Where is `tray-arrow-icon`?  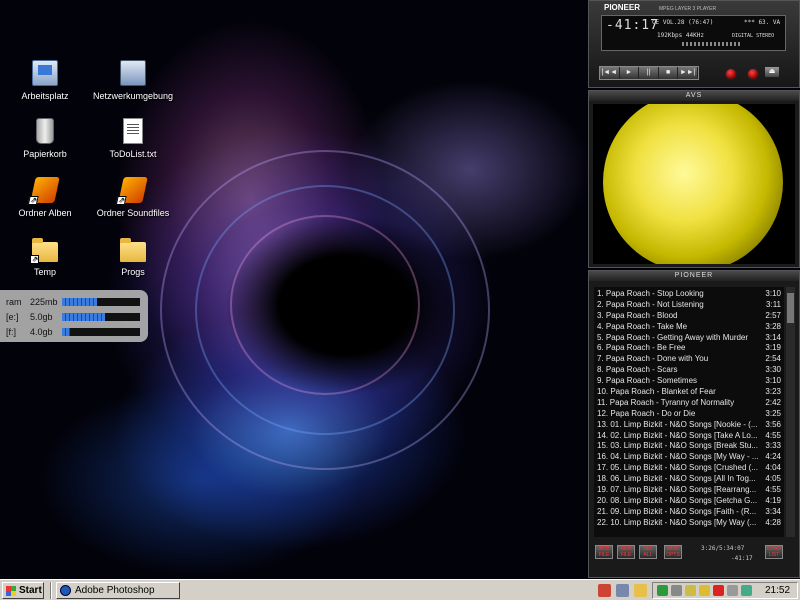 tray-arrow-icon is located at coordinates (662, 590).